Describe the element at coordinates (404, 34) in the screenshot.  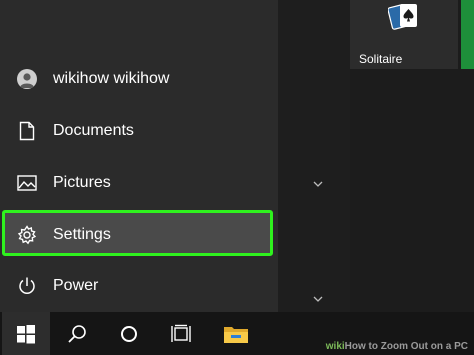
I see `tile-solitaire: Solitaire` at that location.